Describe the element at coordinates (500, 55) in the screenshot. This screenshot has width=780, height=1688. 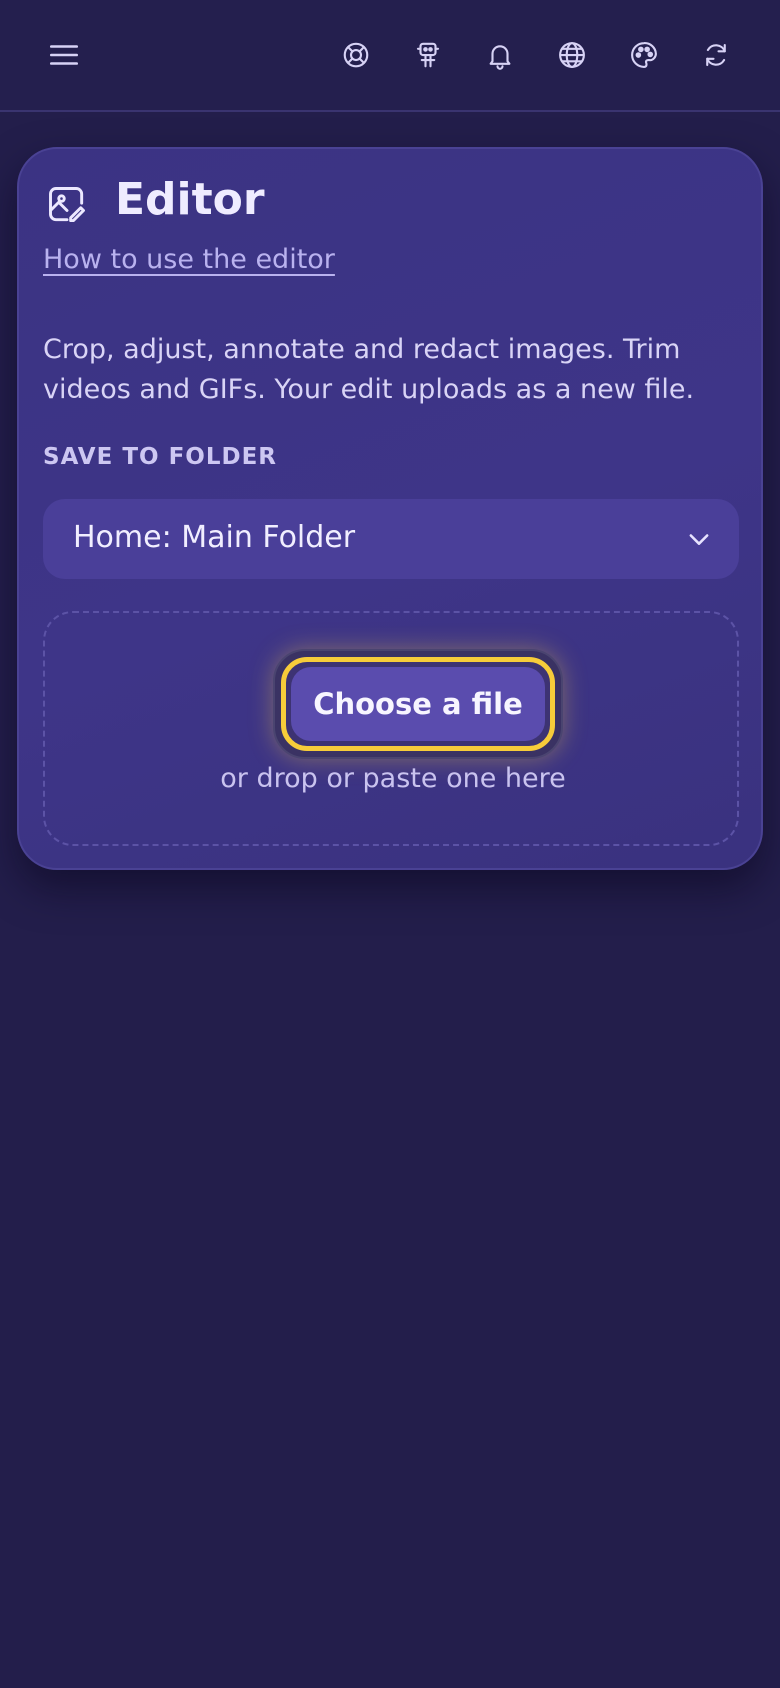
I see `bell-icon` at that location.